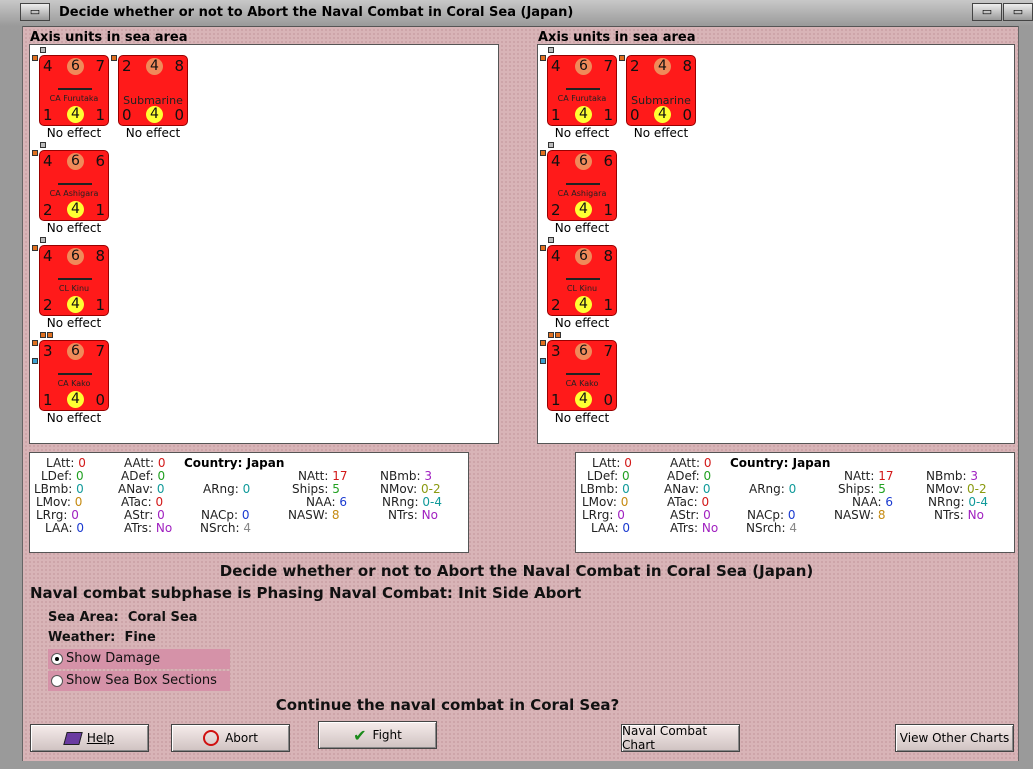 The width and height of the screenshot is (1033, 769). Describe the element at coordinates (59, 502) in the screenshot. I see `stat-lmov: LMov: 0` at that location.